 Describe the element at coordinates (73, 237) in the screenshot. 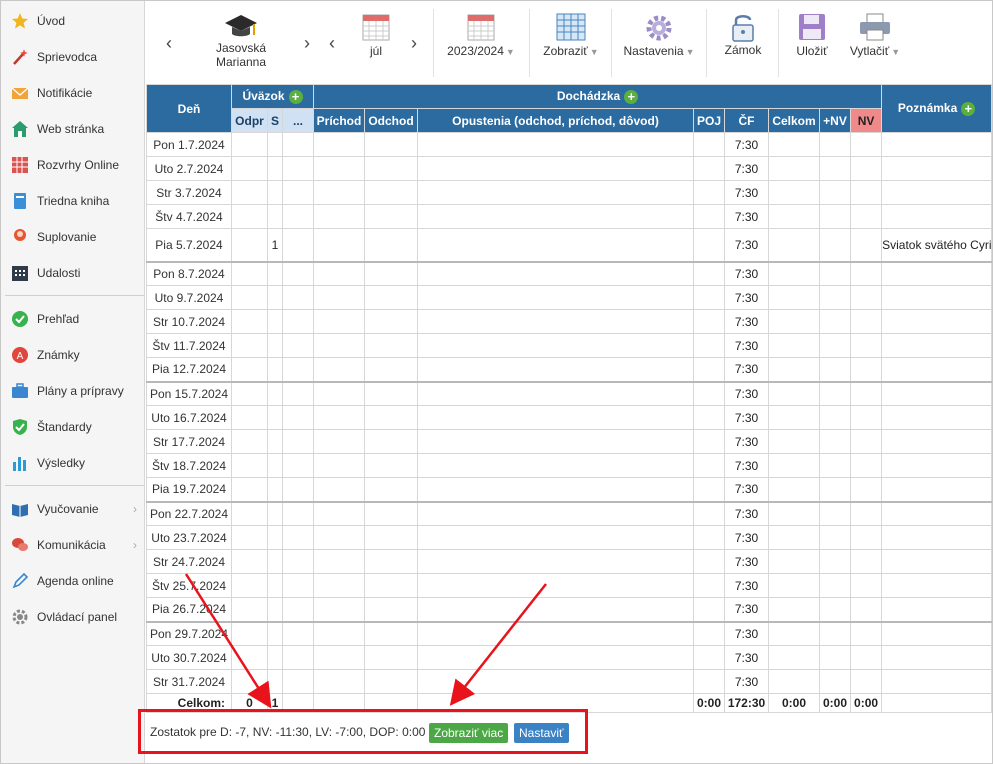

I see `sidebar-item-suplovanie: Suplovanie` at that location.